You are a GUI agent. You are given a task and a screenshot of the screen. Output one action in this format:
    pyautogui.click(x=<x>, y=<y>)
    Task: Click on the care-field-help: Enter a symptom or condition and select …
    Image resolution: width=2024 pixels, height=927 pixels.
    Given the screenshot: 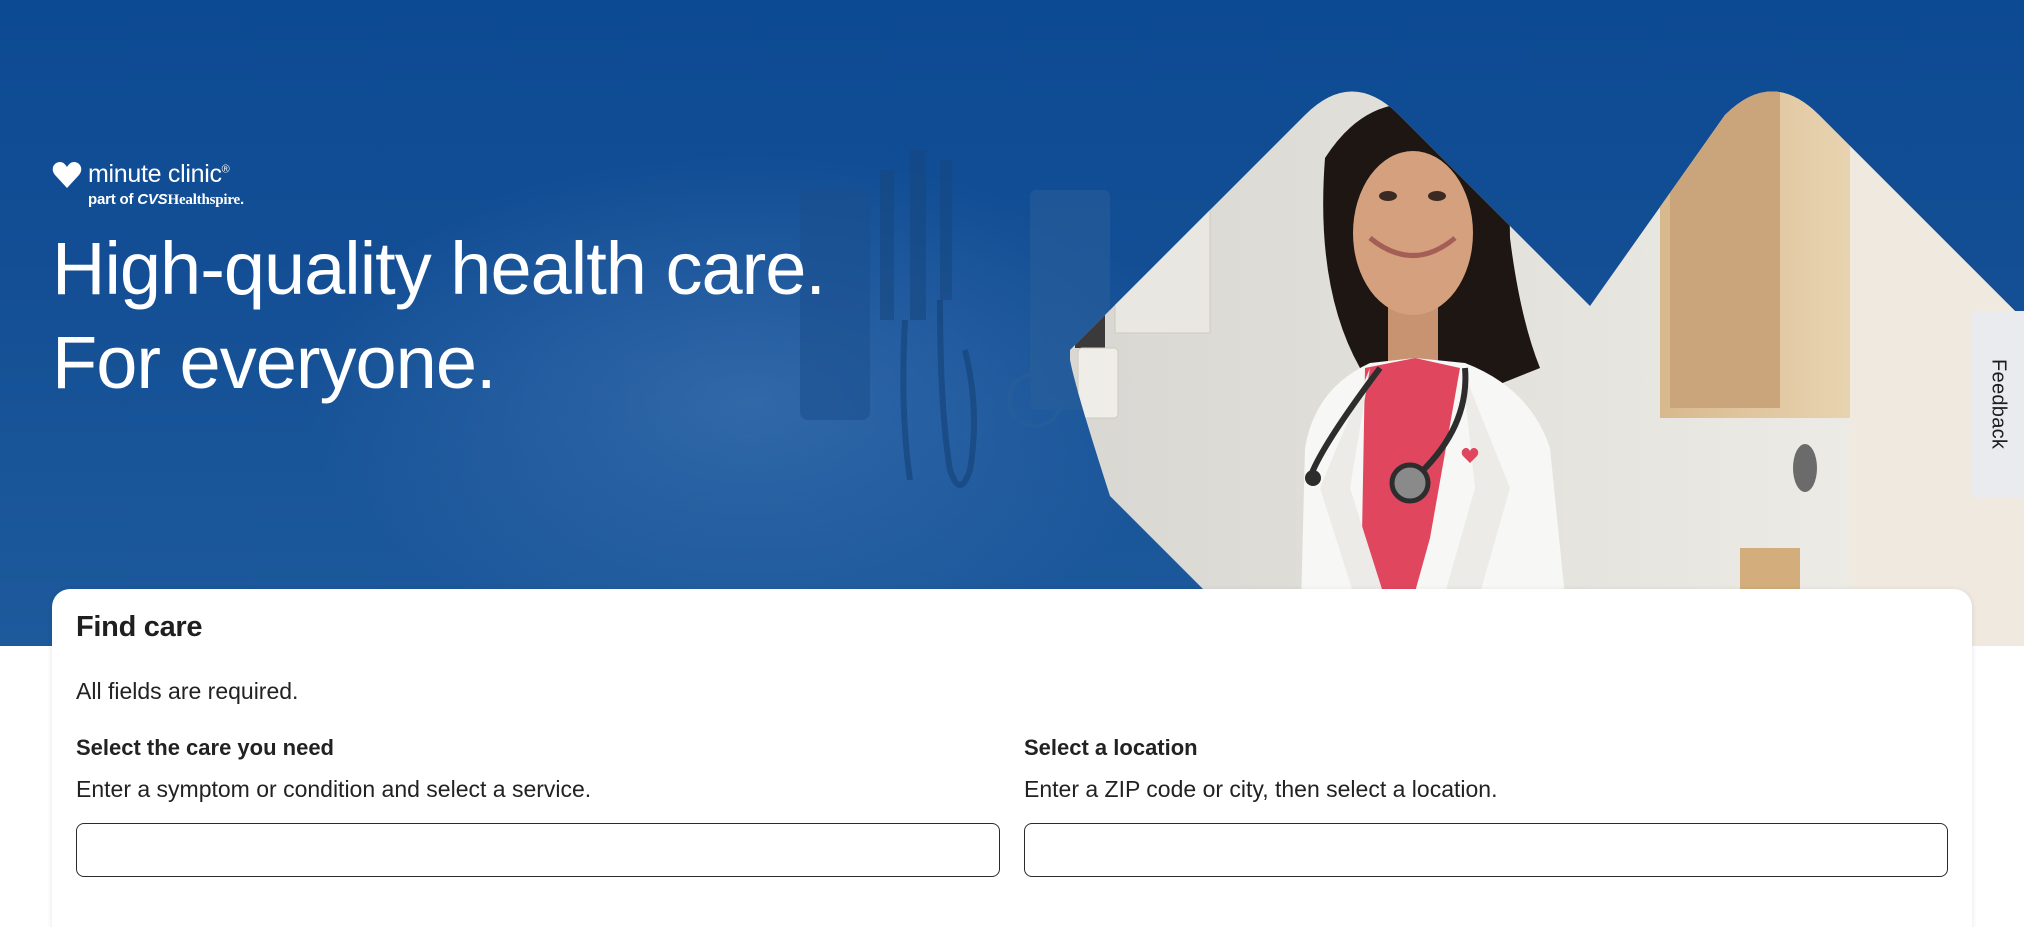 What is the action you would take?
    pyautogui.click(x=334, y=789)
    